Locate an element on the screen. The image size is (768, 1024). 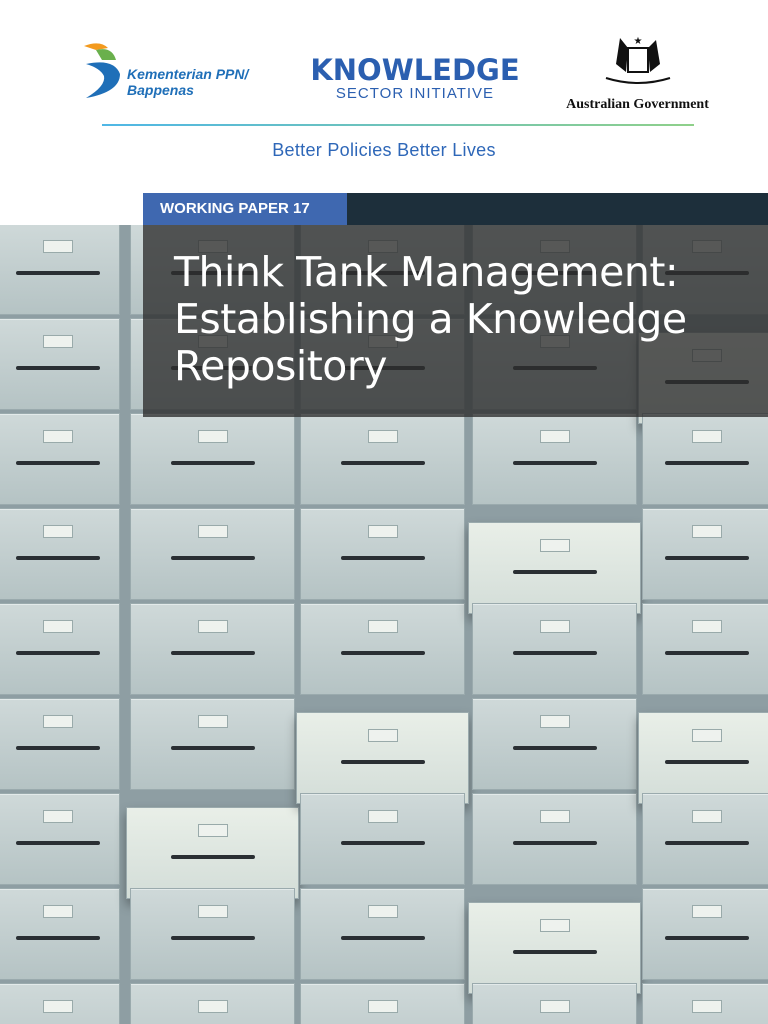
bappenas-line2: Bappenas is located at coordinates (160, 90).